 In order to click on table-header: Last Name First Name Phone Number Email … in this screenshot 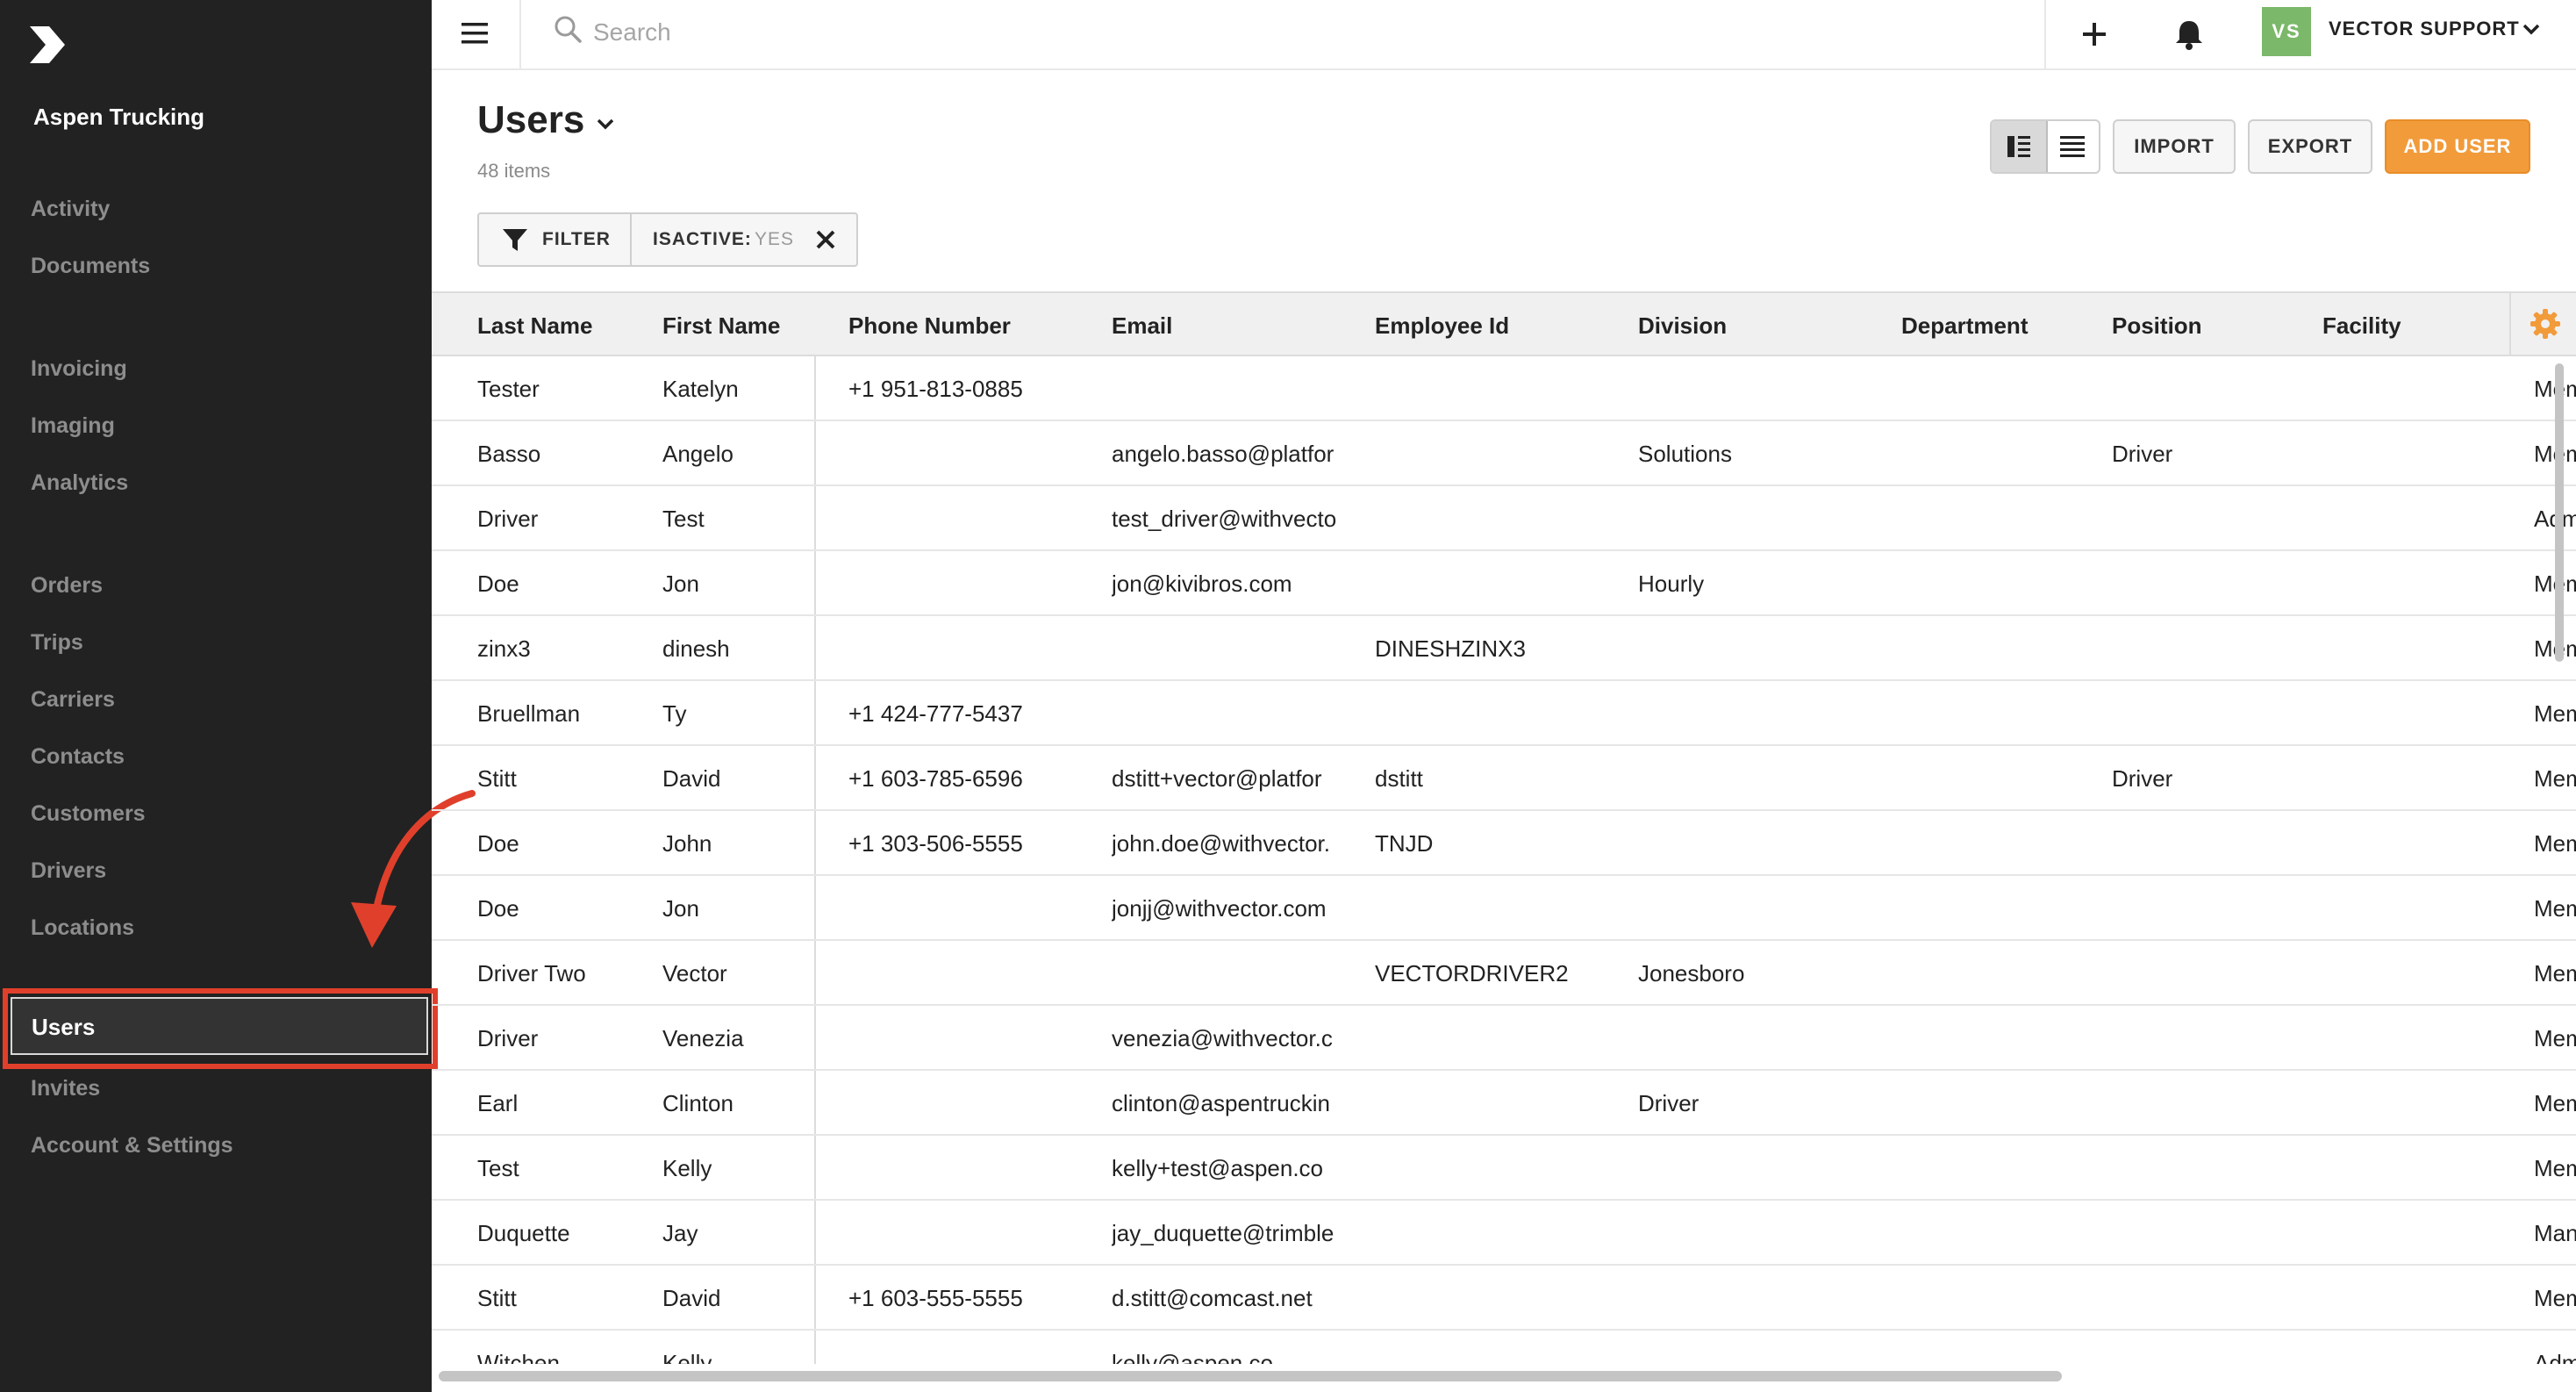, I will do `click(1504, 323)`.